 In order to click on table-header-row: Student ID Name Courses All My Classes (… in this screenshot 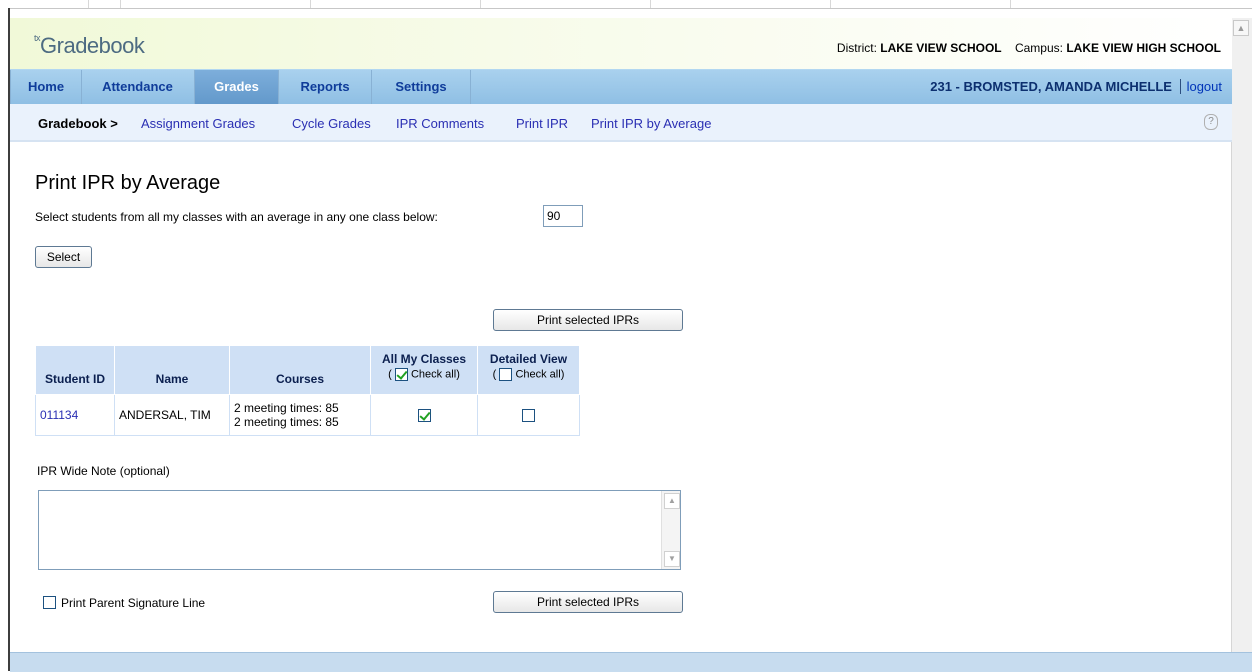, I will do `click(307, 370)`.